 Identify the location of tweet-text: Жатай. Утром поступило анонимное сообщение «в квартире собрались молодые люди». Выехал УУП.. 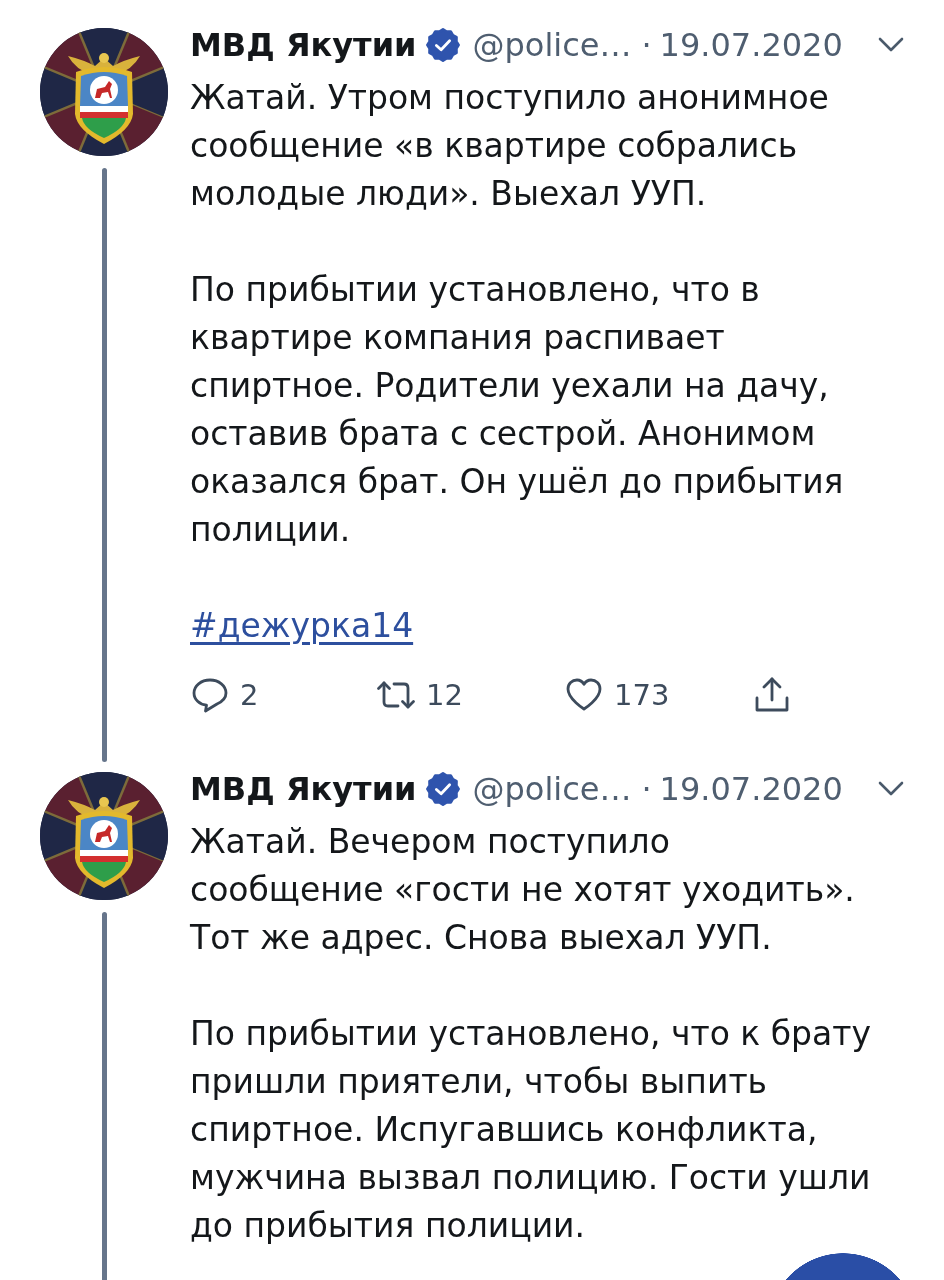
(510, 146).